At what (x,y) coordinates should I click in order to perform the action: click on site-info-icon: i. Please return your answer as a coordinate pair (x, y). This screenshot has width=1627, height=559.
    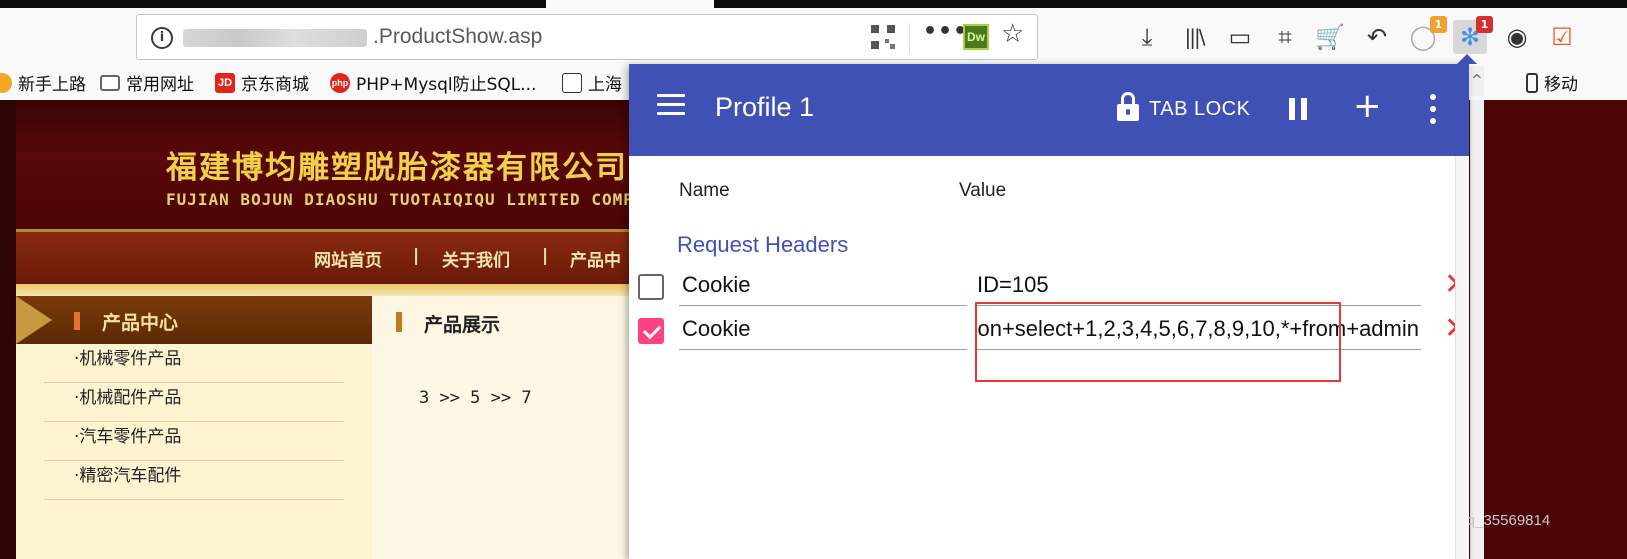
    Looking at the image, I should click on (162, 38).